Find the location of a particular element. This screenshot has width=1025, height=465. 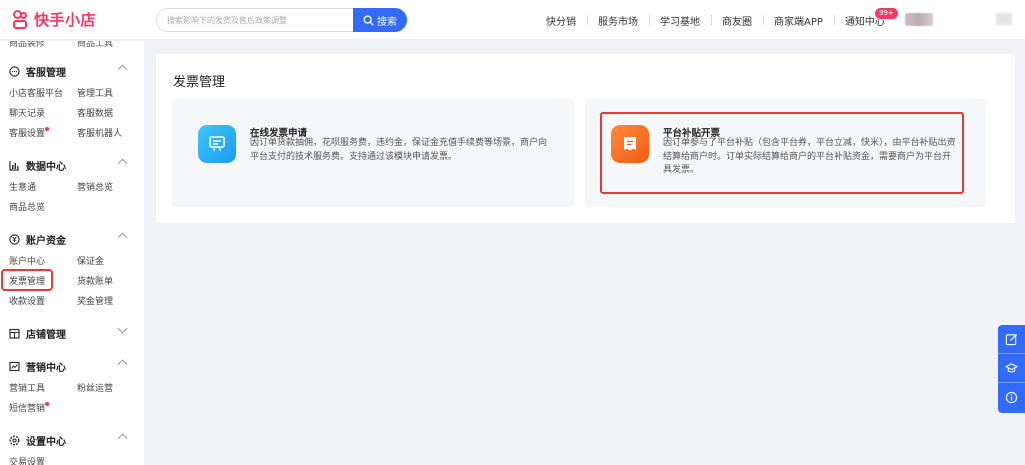

sidebar-section-store-management: 店铺管理 is located at coordinates (72, 332).